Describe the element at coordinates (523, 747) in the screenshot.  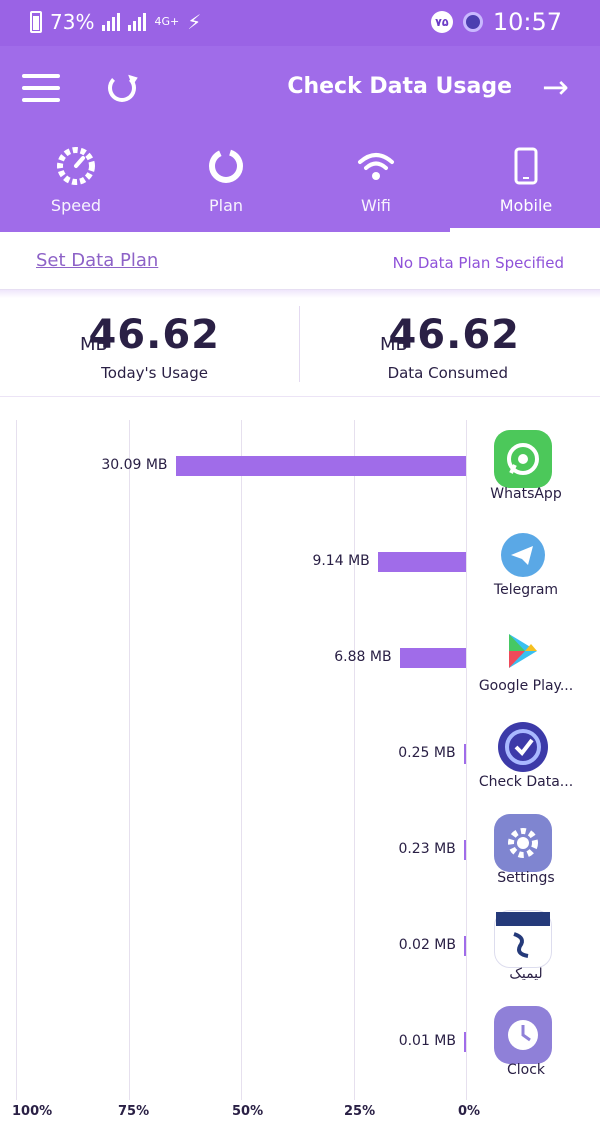
I see `check-data-icon` at that location.